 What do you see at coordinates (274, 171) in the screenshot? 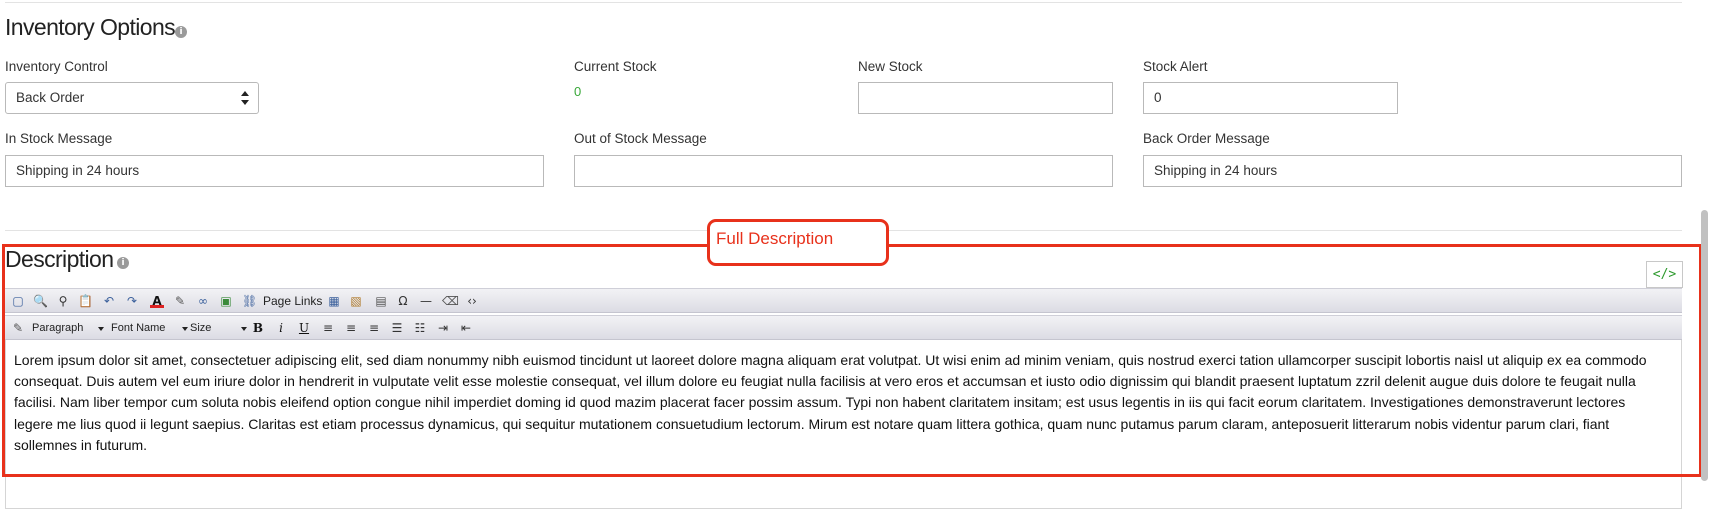
I see `in-stock-message-input: Shipping in 24 hours` at bounding box center [274, 171].